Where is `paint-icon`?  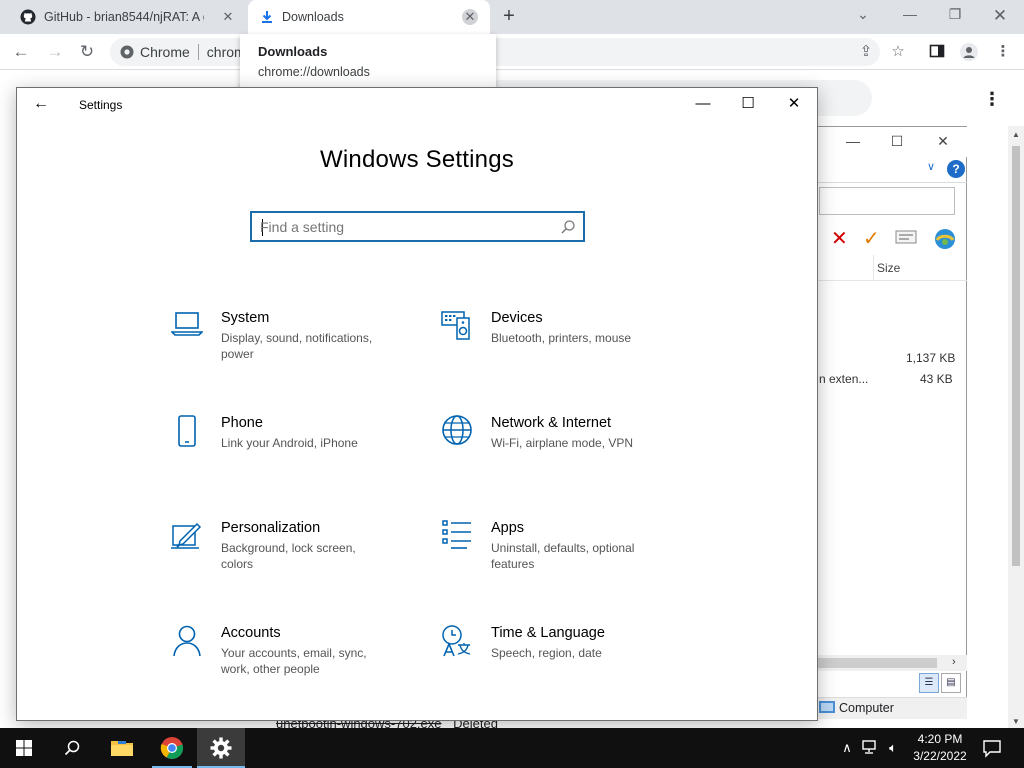
paint-icon is located at coordinates (186, 535).